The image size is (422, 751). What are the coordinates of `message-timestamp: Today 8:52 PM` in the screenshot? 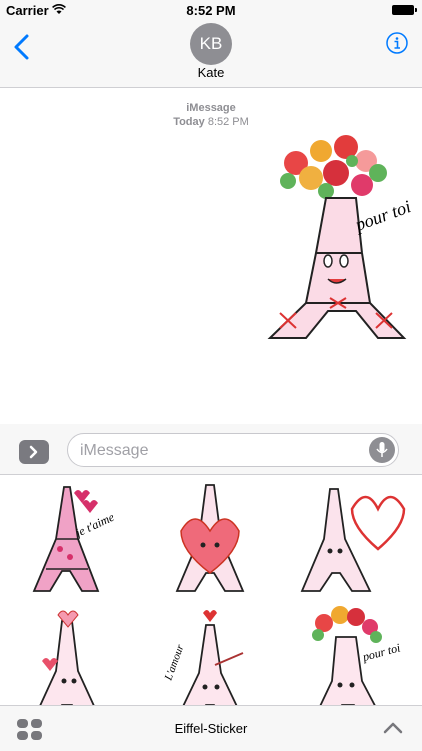 It's located at (211, 122).